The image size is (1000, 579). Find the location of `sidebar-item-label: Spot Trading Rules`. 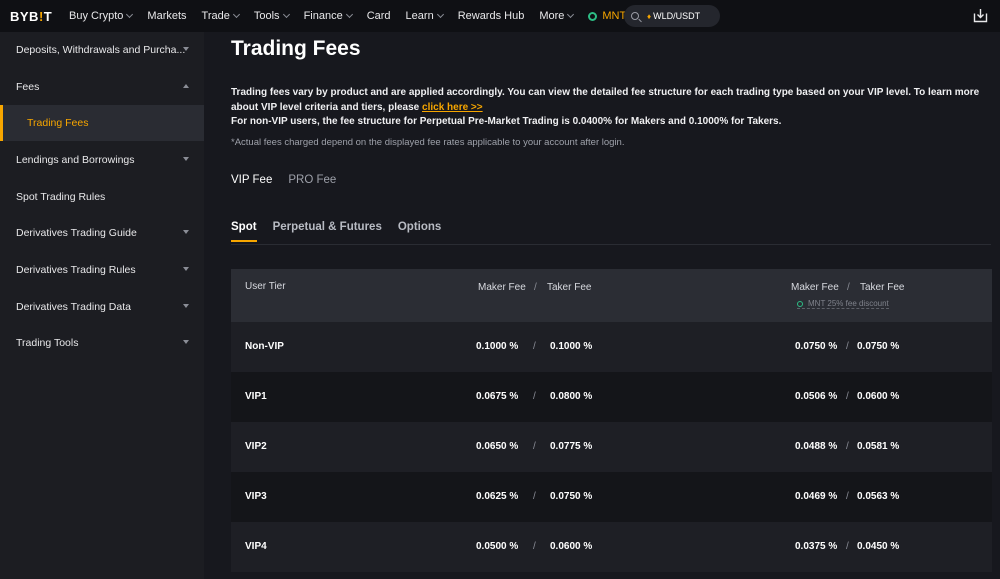

sidebar-item-label: Spot Trading Rules is located at coordinates (61, 197).